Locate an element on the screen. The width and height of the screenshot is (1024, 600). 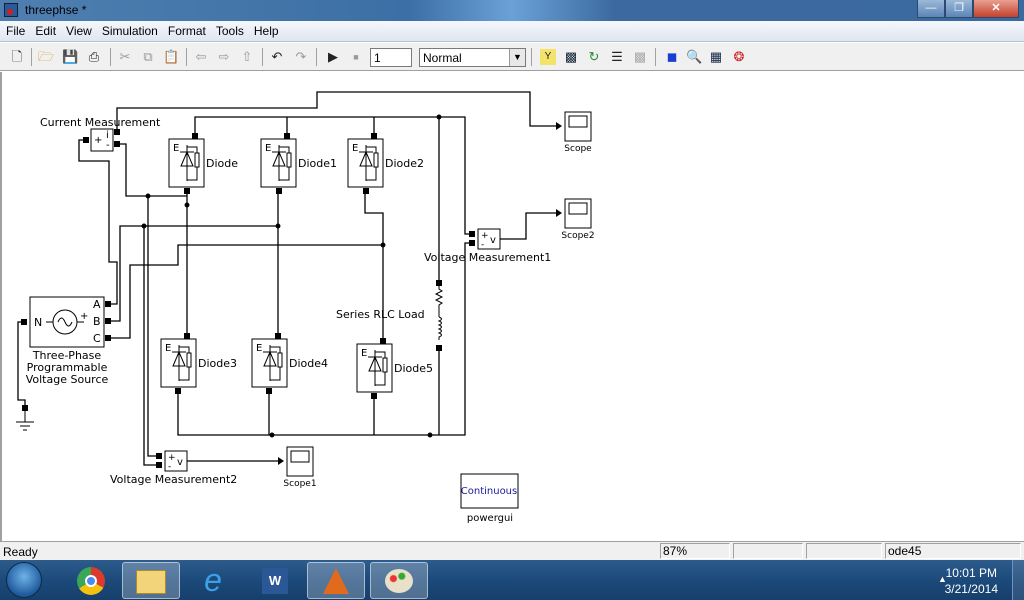
port-b-label: B is located at coordinates (97, 321).